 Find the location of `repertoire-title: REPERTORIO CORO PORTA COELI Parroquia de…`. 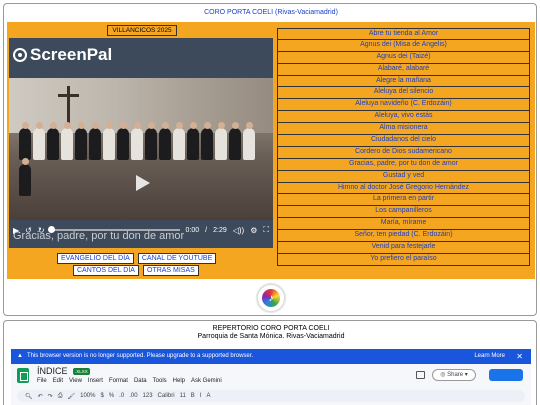

repertoire-title: REPERTORIO CORO PORTA COELI Parroquia de… is located at coordinates (271, 333).